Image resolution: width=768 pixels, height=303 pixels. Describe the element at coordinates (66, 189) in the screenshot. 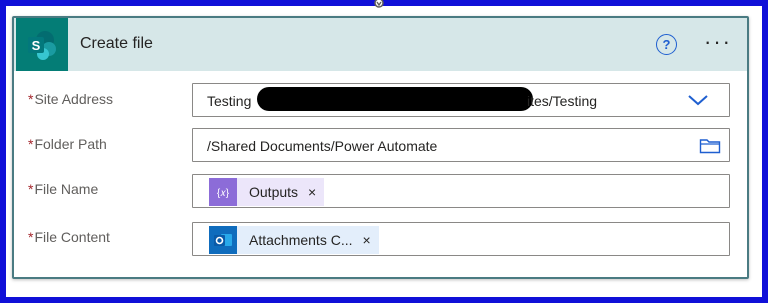

I see `file-name-label-text: File Name` at that location.